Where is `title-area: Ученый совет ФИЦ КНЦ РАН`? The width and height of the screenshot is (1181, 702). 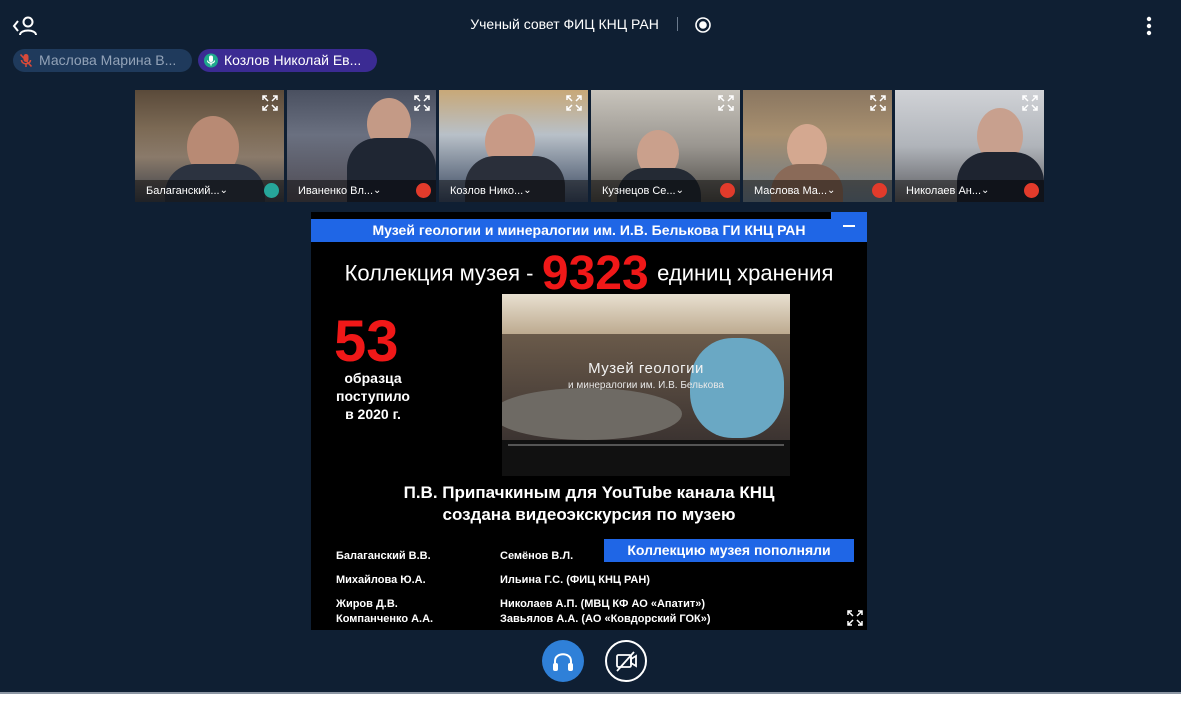 title-area: Ученый совет ФИЦ КНЦ РАН is located at coordinates (590, 25).